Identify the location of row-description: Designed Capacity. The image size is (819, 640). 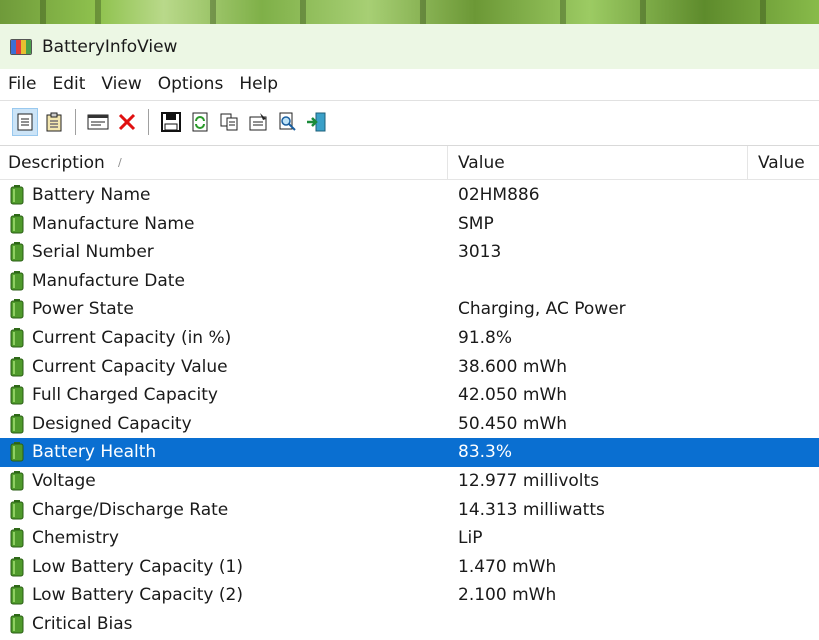
(112, 423).